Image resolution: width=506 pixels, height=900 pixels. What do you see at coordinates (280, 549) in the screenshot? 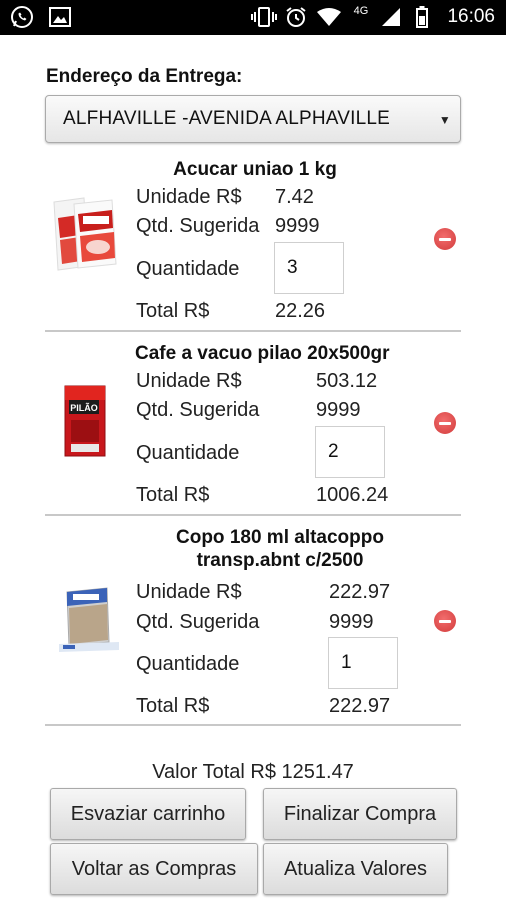
I see `item-name: Copo 180 ml altacoppo transp.abnt c/2500` at bounding box center [280, 549].